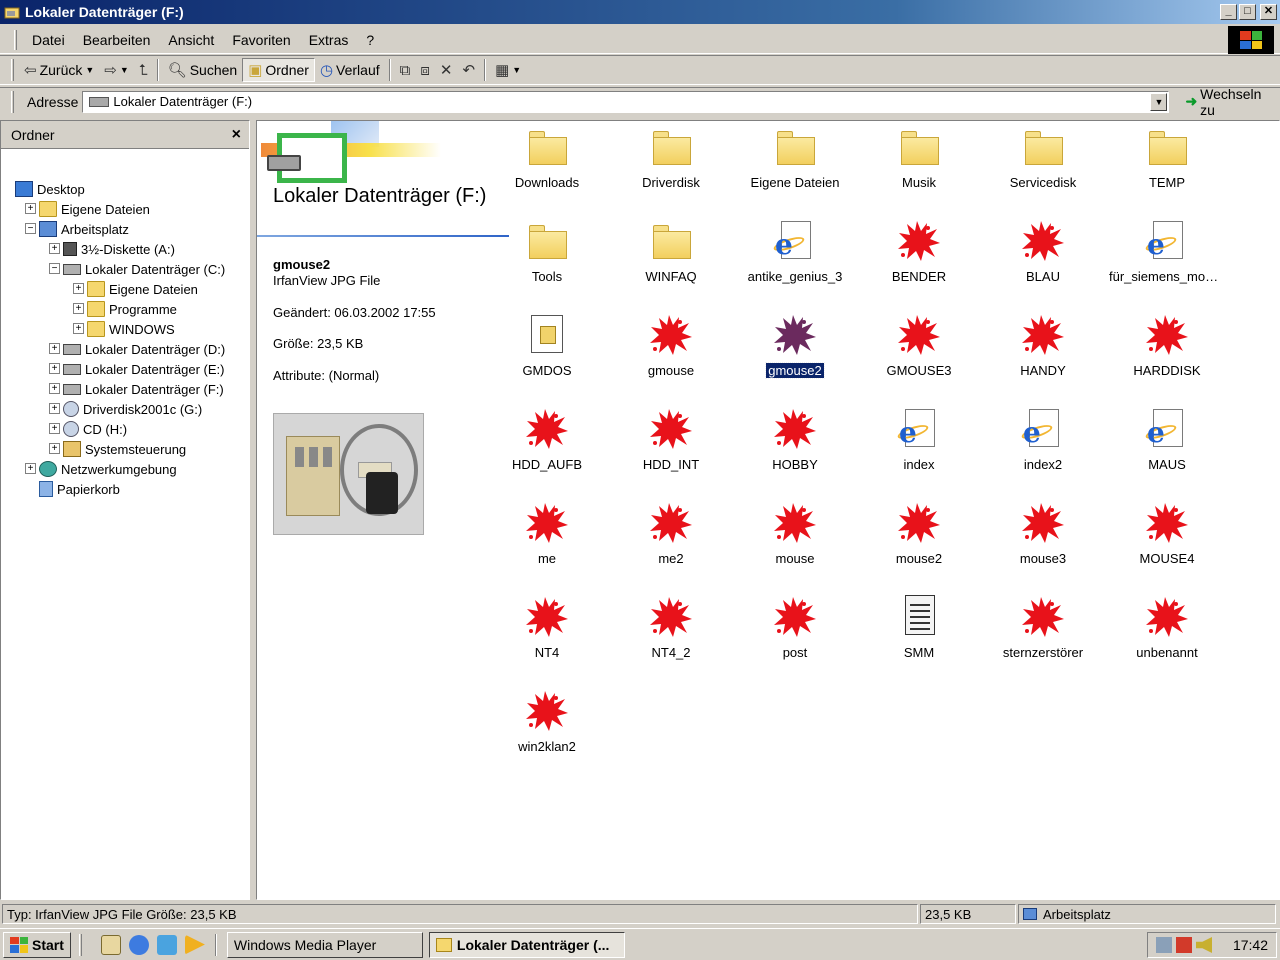  Describe the element at coordinates (795, 260) in the screenshot. I see `file-item: e antike_genius_3` at that location.